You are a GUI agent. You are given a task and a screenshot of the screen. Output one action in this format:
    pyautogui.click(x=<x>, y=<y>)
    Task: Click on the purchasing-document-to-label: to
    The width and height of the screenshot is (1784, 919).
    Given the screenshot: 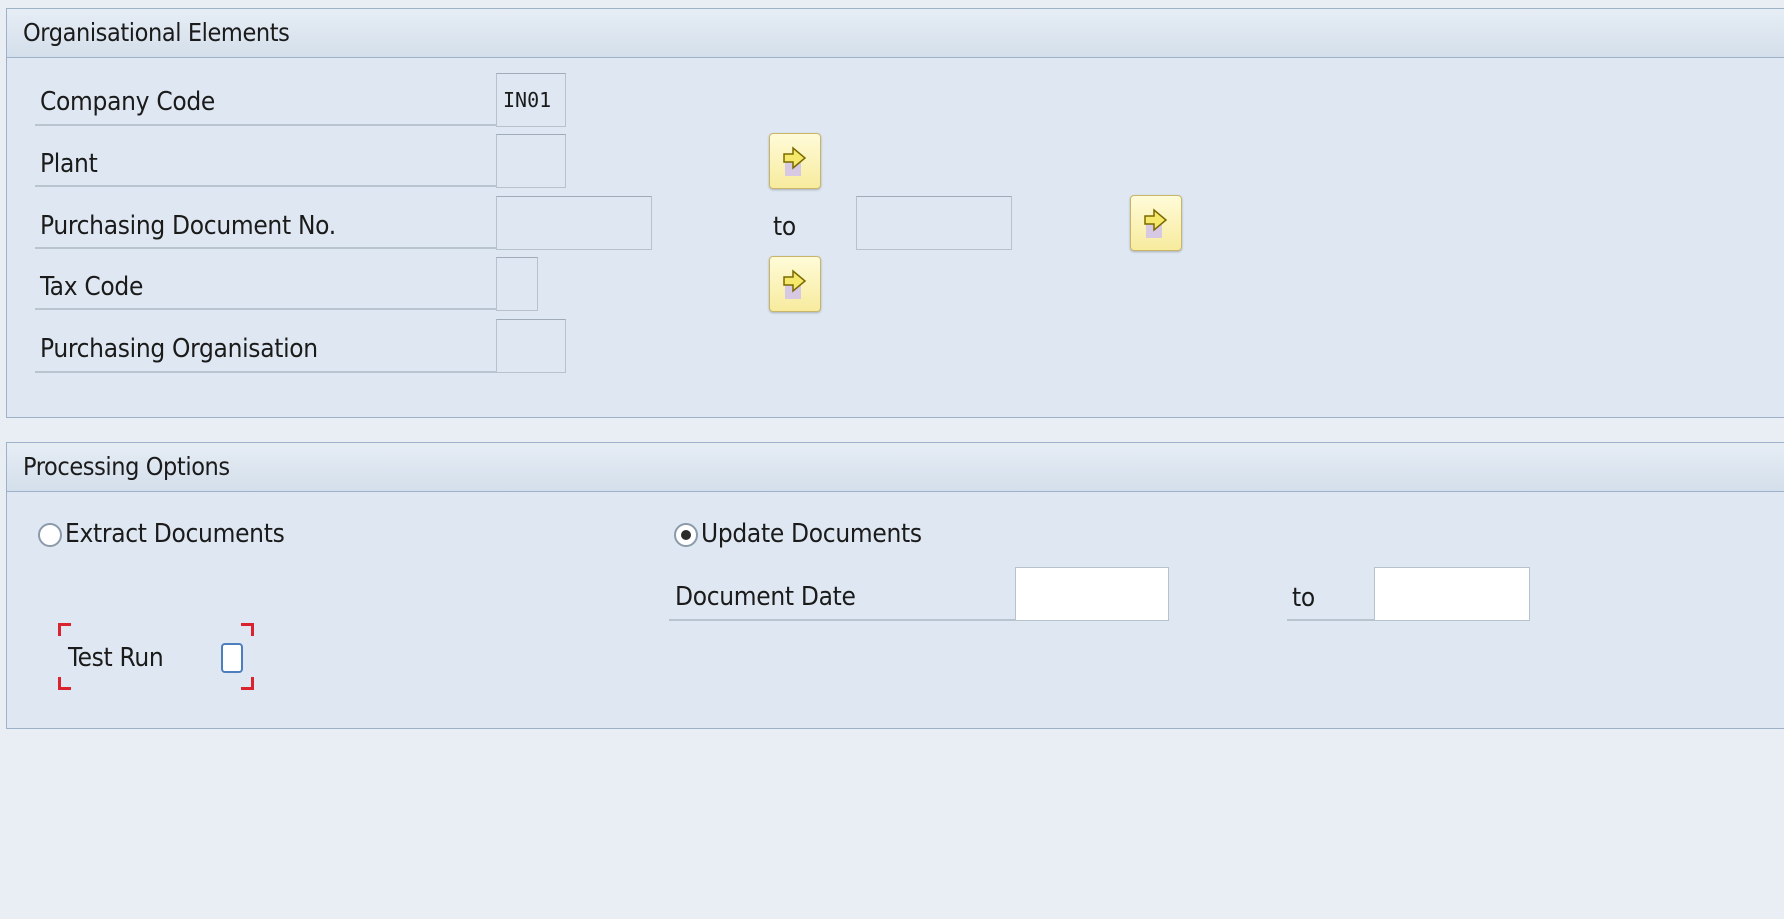 What is the action you would take?
    pyautogui.click(x=784, y=227)
    